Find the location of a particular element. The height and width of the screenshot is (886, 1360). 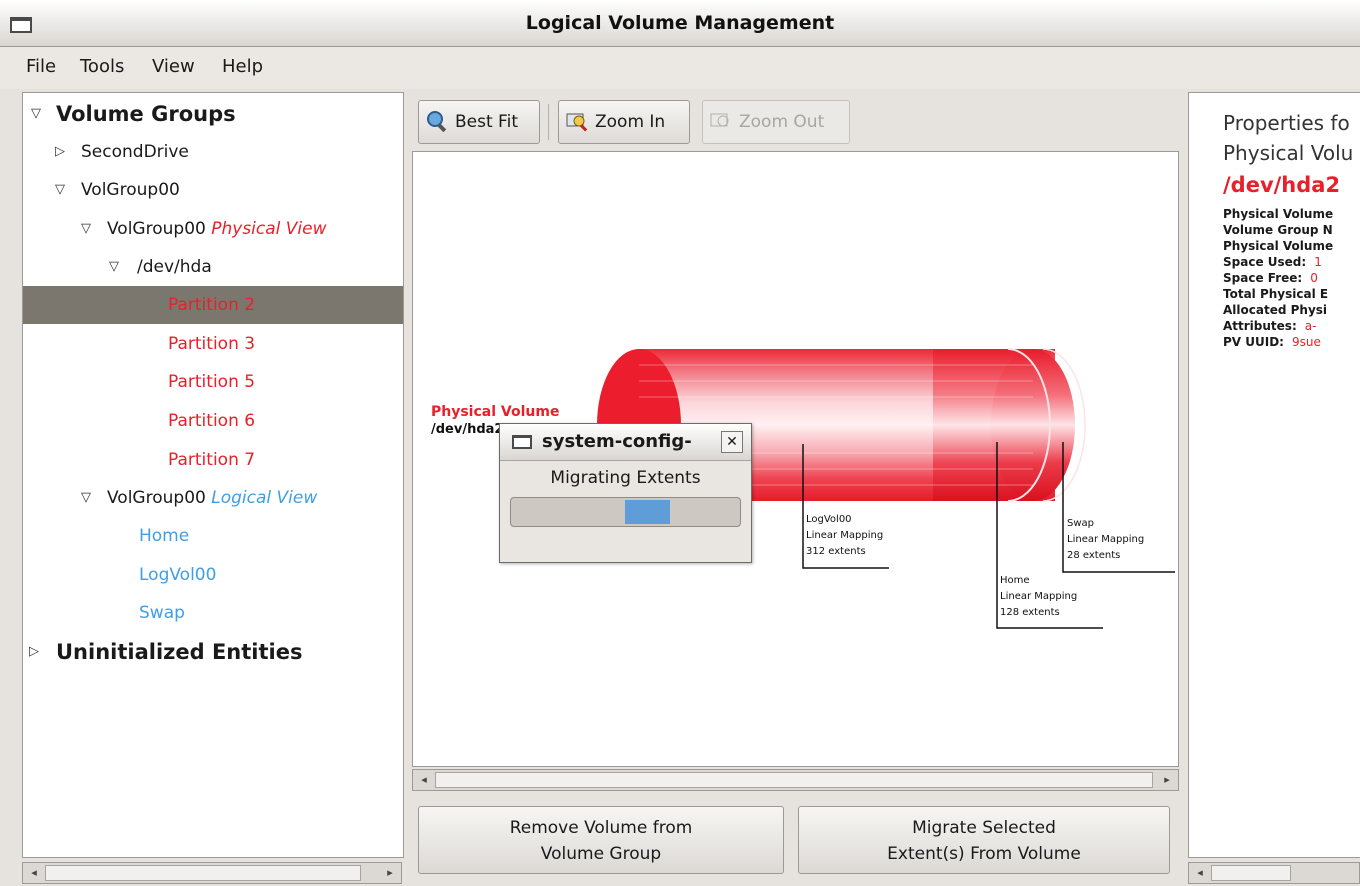

dialog-title: system-config- is located at coordinates (617, 441).